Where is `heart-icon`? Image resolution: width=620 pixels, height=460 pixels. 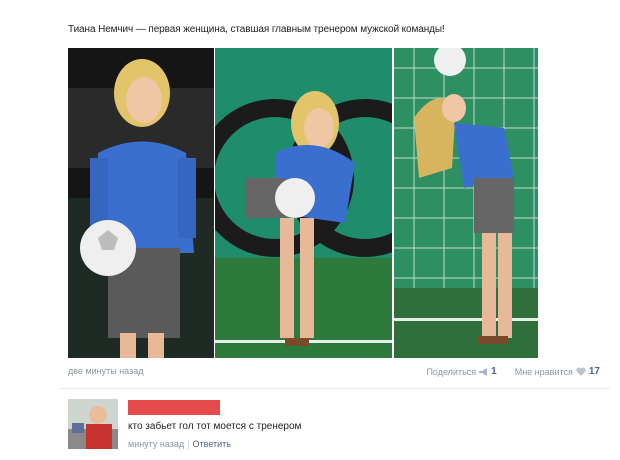 heart-icon is located at coordinates (581, 371).